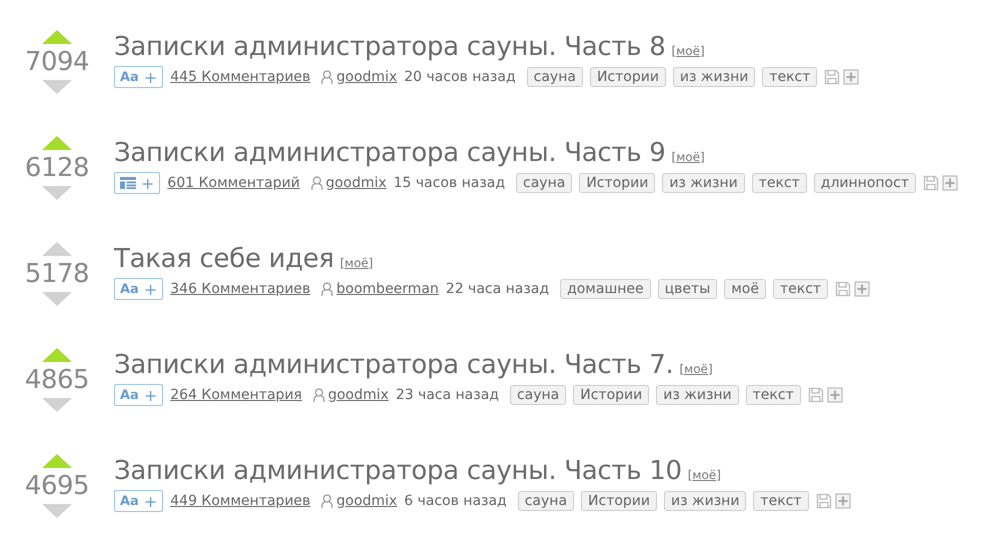 The image size is (1000, 556). I want to click on post-time: 6 часов назад, so click(455, 501).